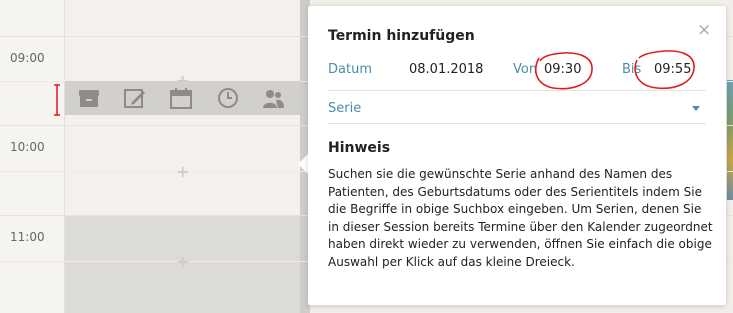 Image resolution: width=733 pixels, height=313 pixels. I want to click on clock-icon, so click(228, 98).